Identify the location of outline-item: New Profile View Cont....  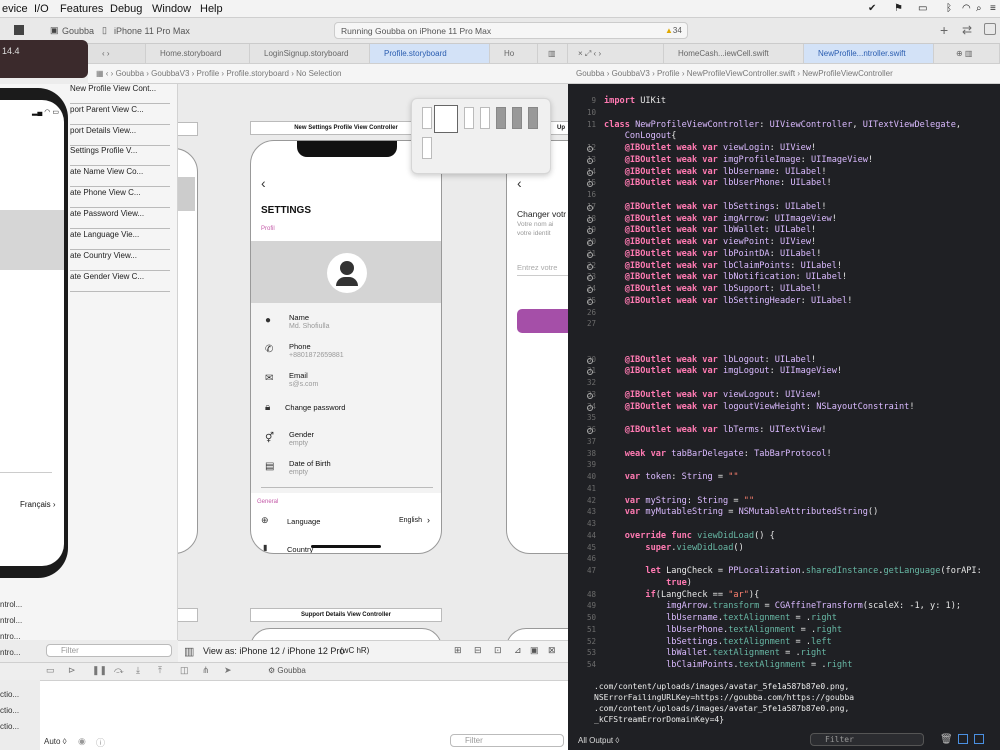
(120, 94).